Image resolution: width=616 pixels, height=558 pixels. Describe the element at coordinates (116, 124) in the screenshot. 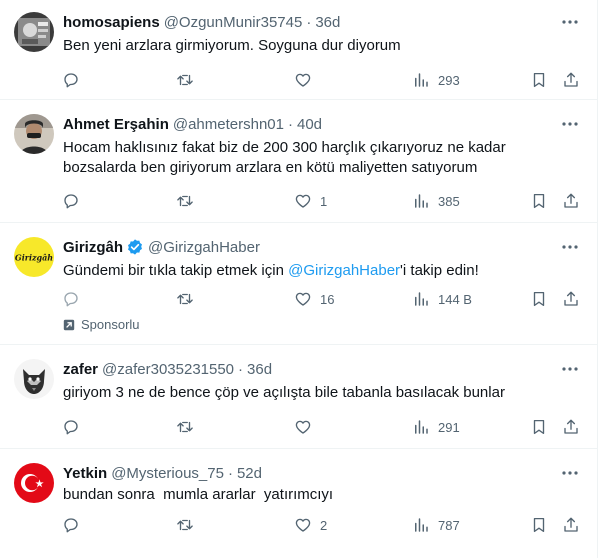

I see `author-name: Ahmet Erşahin` at that location.